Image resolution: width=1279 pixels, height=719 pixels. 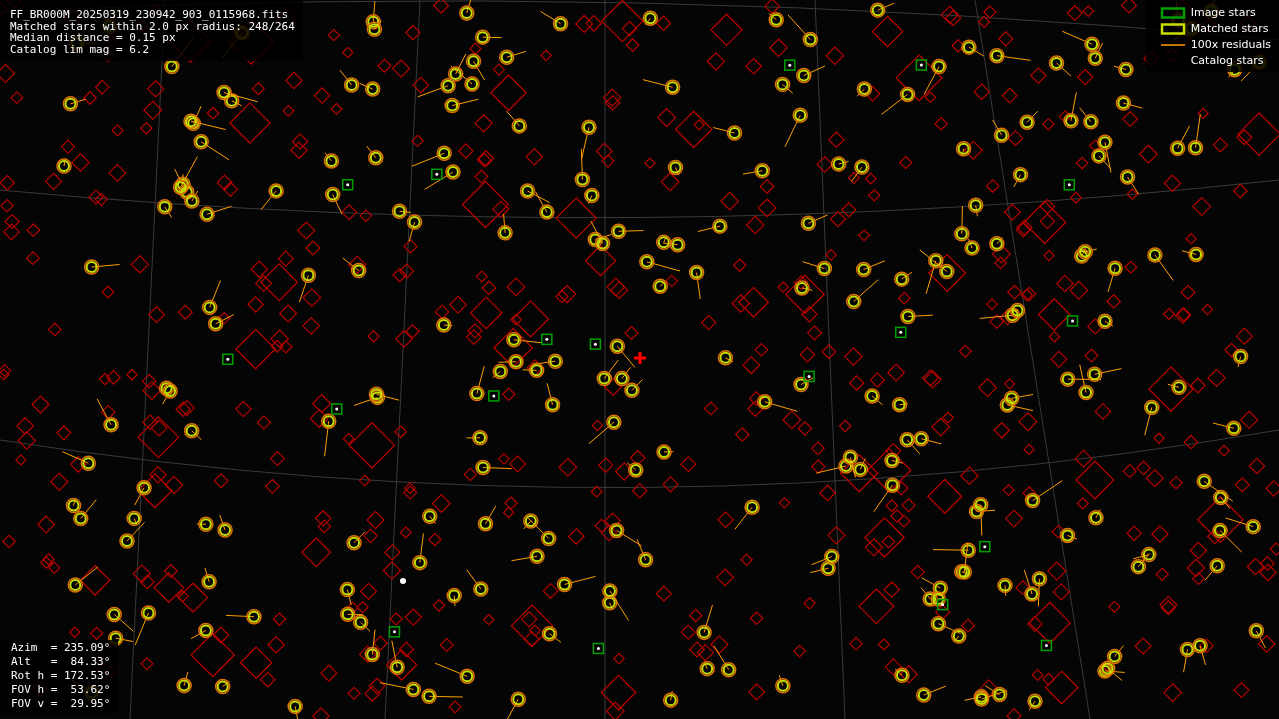 I want to click on pointing-text: FOV h = 53.62°, so click(x=61, y=689).